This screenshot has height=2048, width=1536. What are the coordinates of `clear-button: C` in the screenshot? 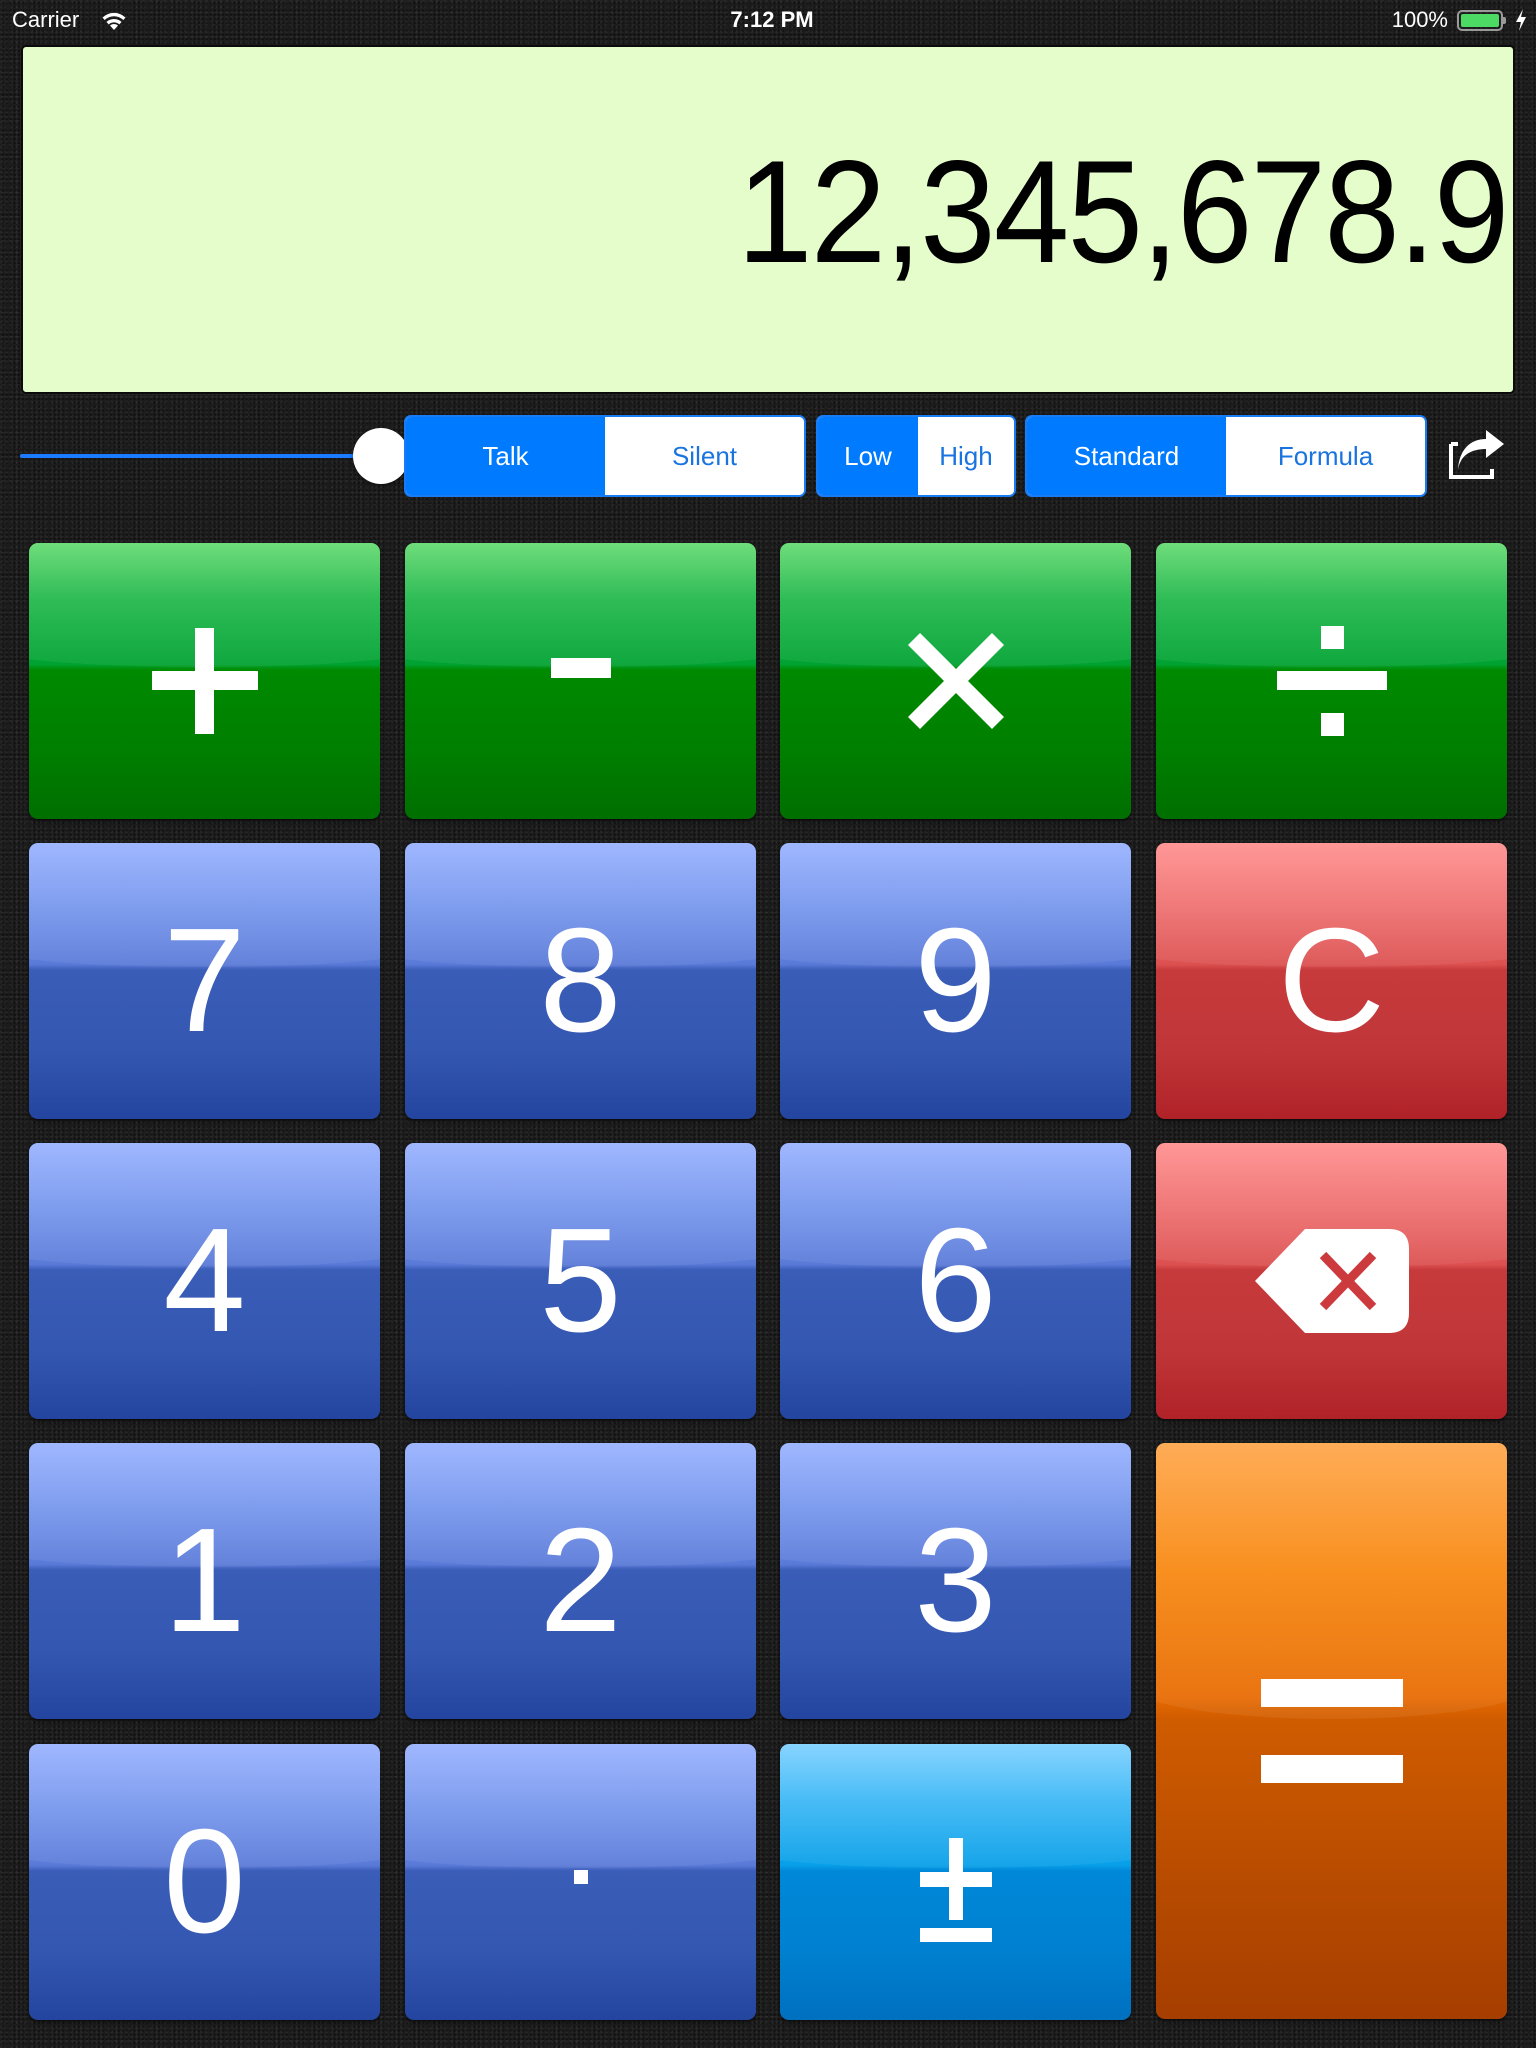 It's located at (1331, 981).